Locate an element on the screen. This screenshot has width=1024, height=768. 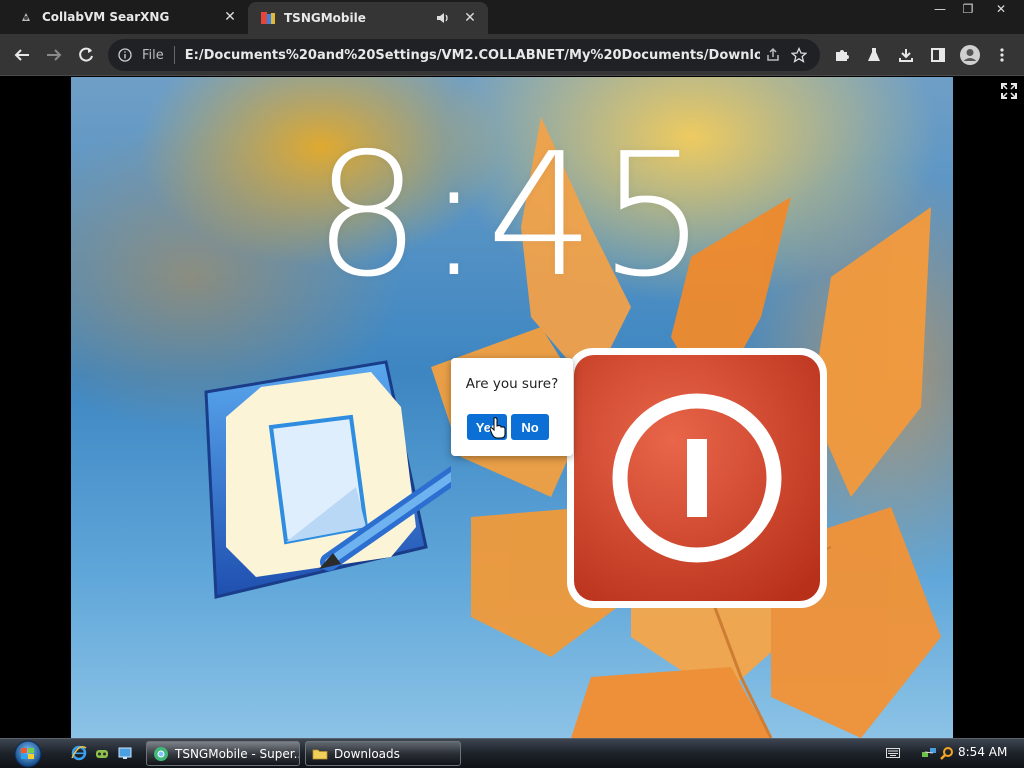
labs-icon is located at coordinates (874, 55).